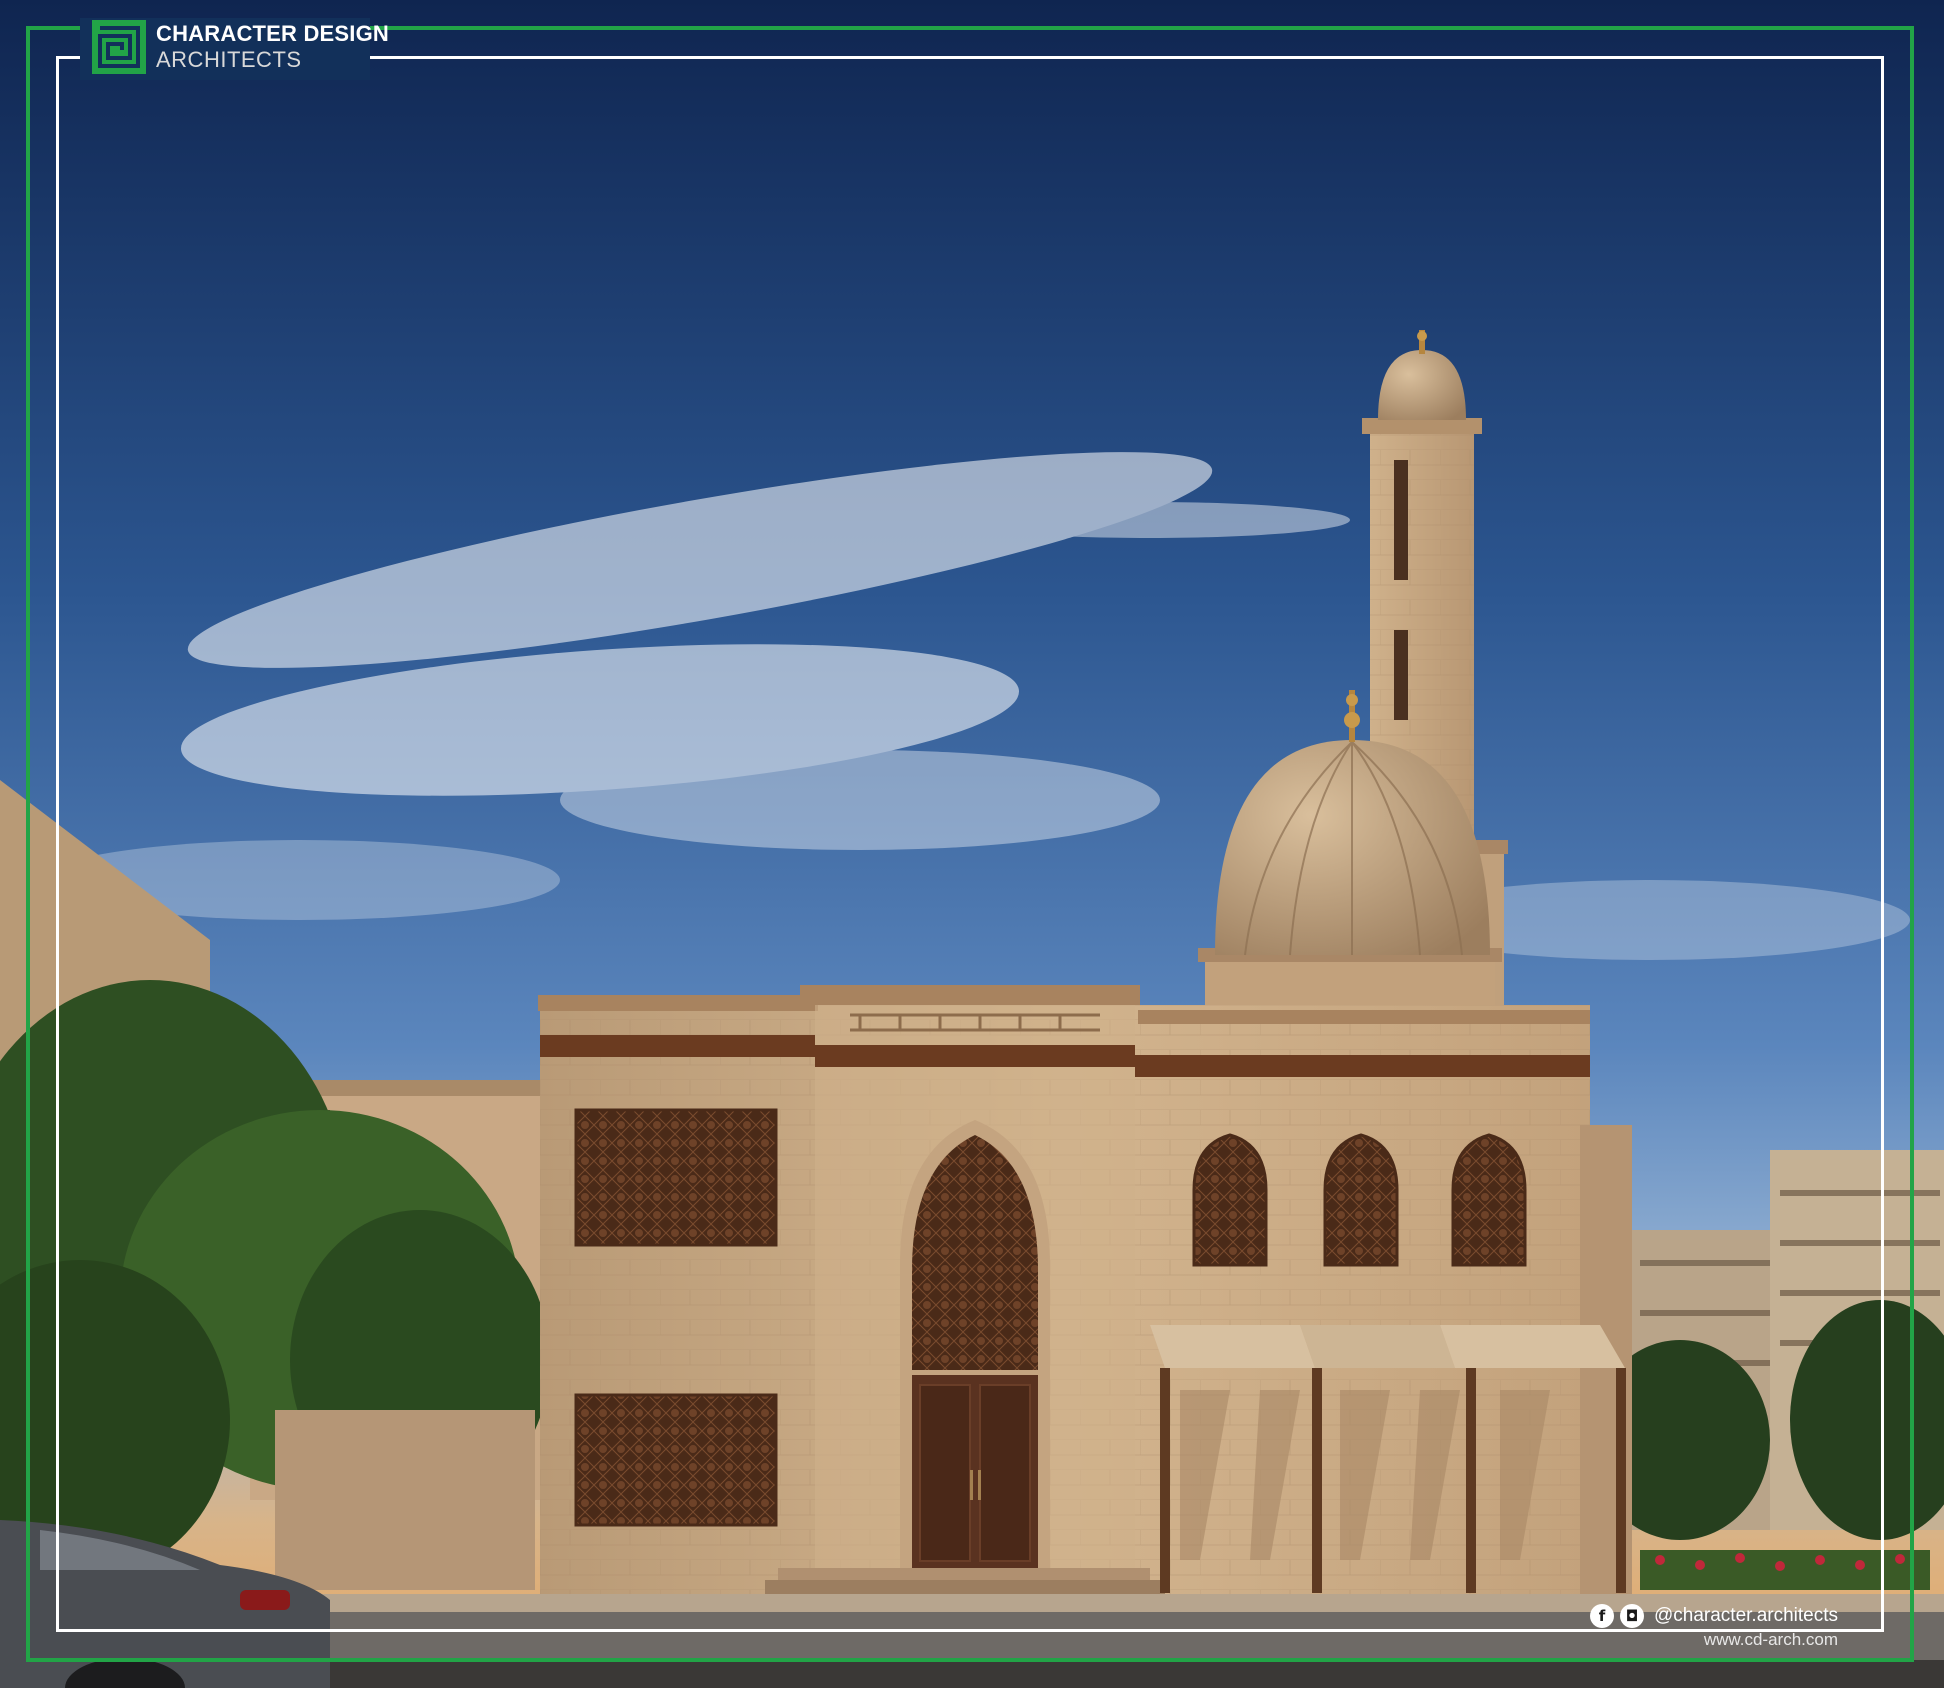 The image size is (1944, 1688). I want to click on social-row: f ◘ @character.architects, so click(1713, 1616).